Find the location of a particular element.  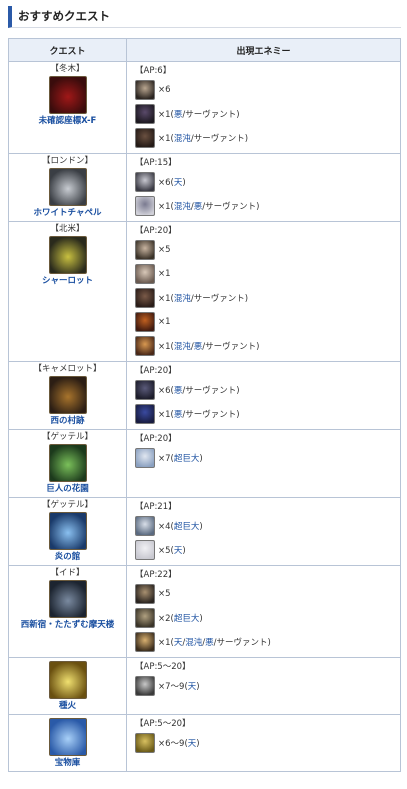

enemy-entry: ×6～9(天) is located at coordinates (264, 743).